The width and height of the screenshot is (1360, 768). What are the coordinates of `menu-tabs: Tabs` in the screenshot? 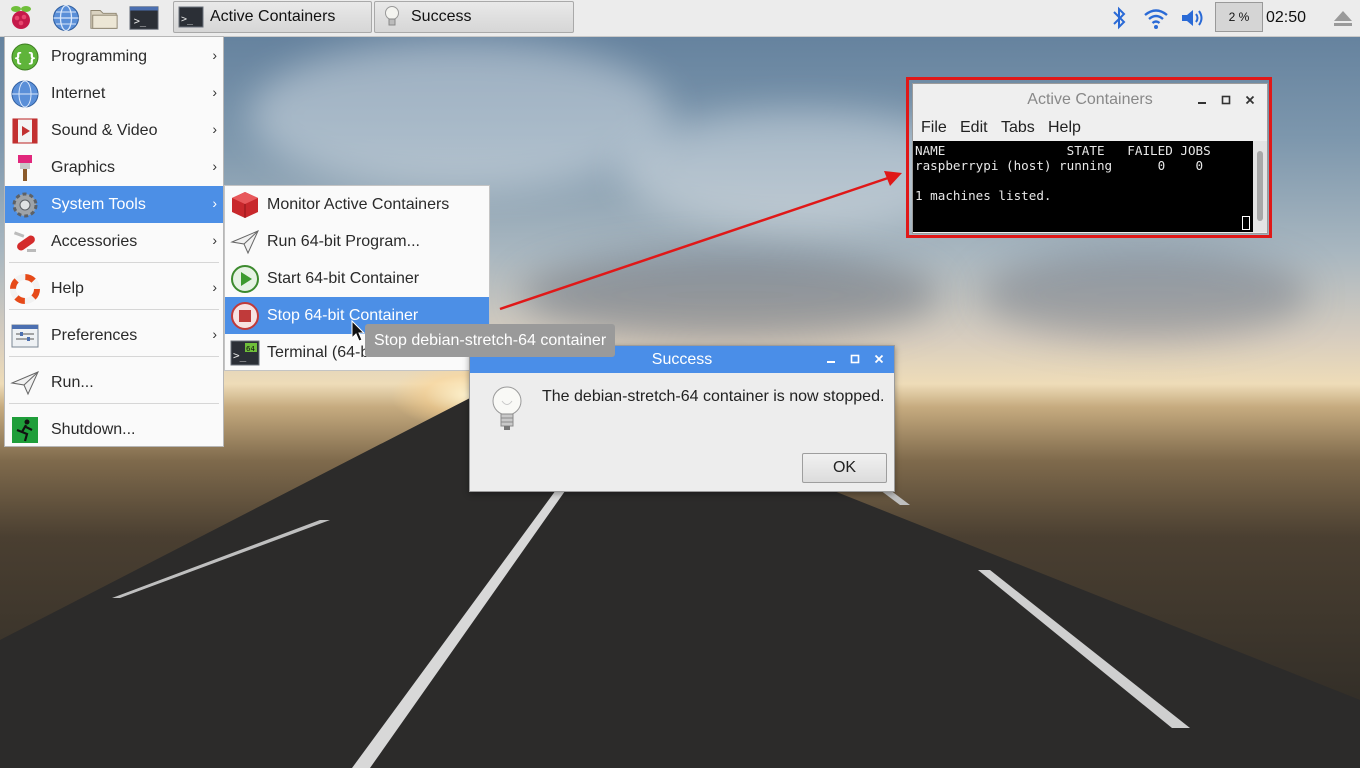 It's located at (1018, 128).